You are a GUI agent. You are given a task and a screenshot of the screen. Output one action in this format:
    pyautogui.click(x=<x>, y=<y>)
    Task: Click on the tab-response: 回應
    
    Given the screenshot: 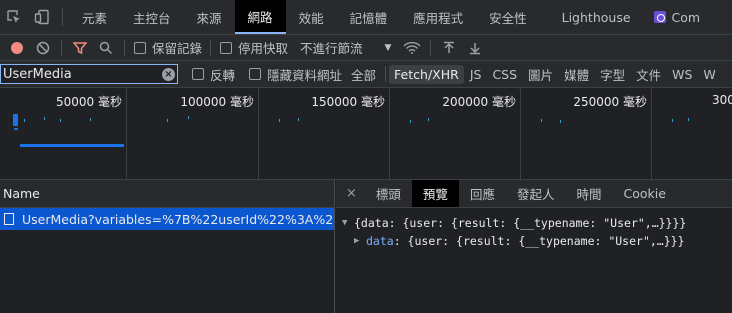 What is the action you would take?
    pyautogui.click(x=482, y=193)
    